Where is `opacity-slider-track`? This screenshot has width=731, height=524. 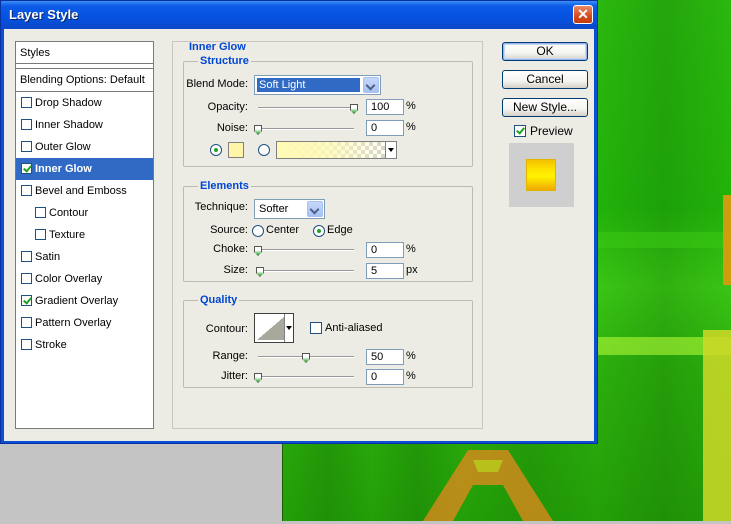
opacity-slider-track is located at coordinates (306, 108).